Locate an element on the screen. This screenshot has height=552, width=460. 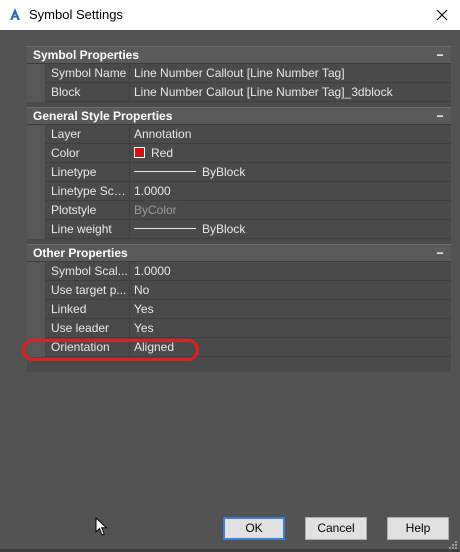
property-value-line-weight: ByBlock is located at coordinates (189, 229).